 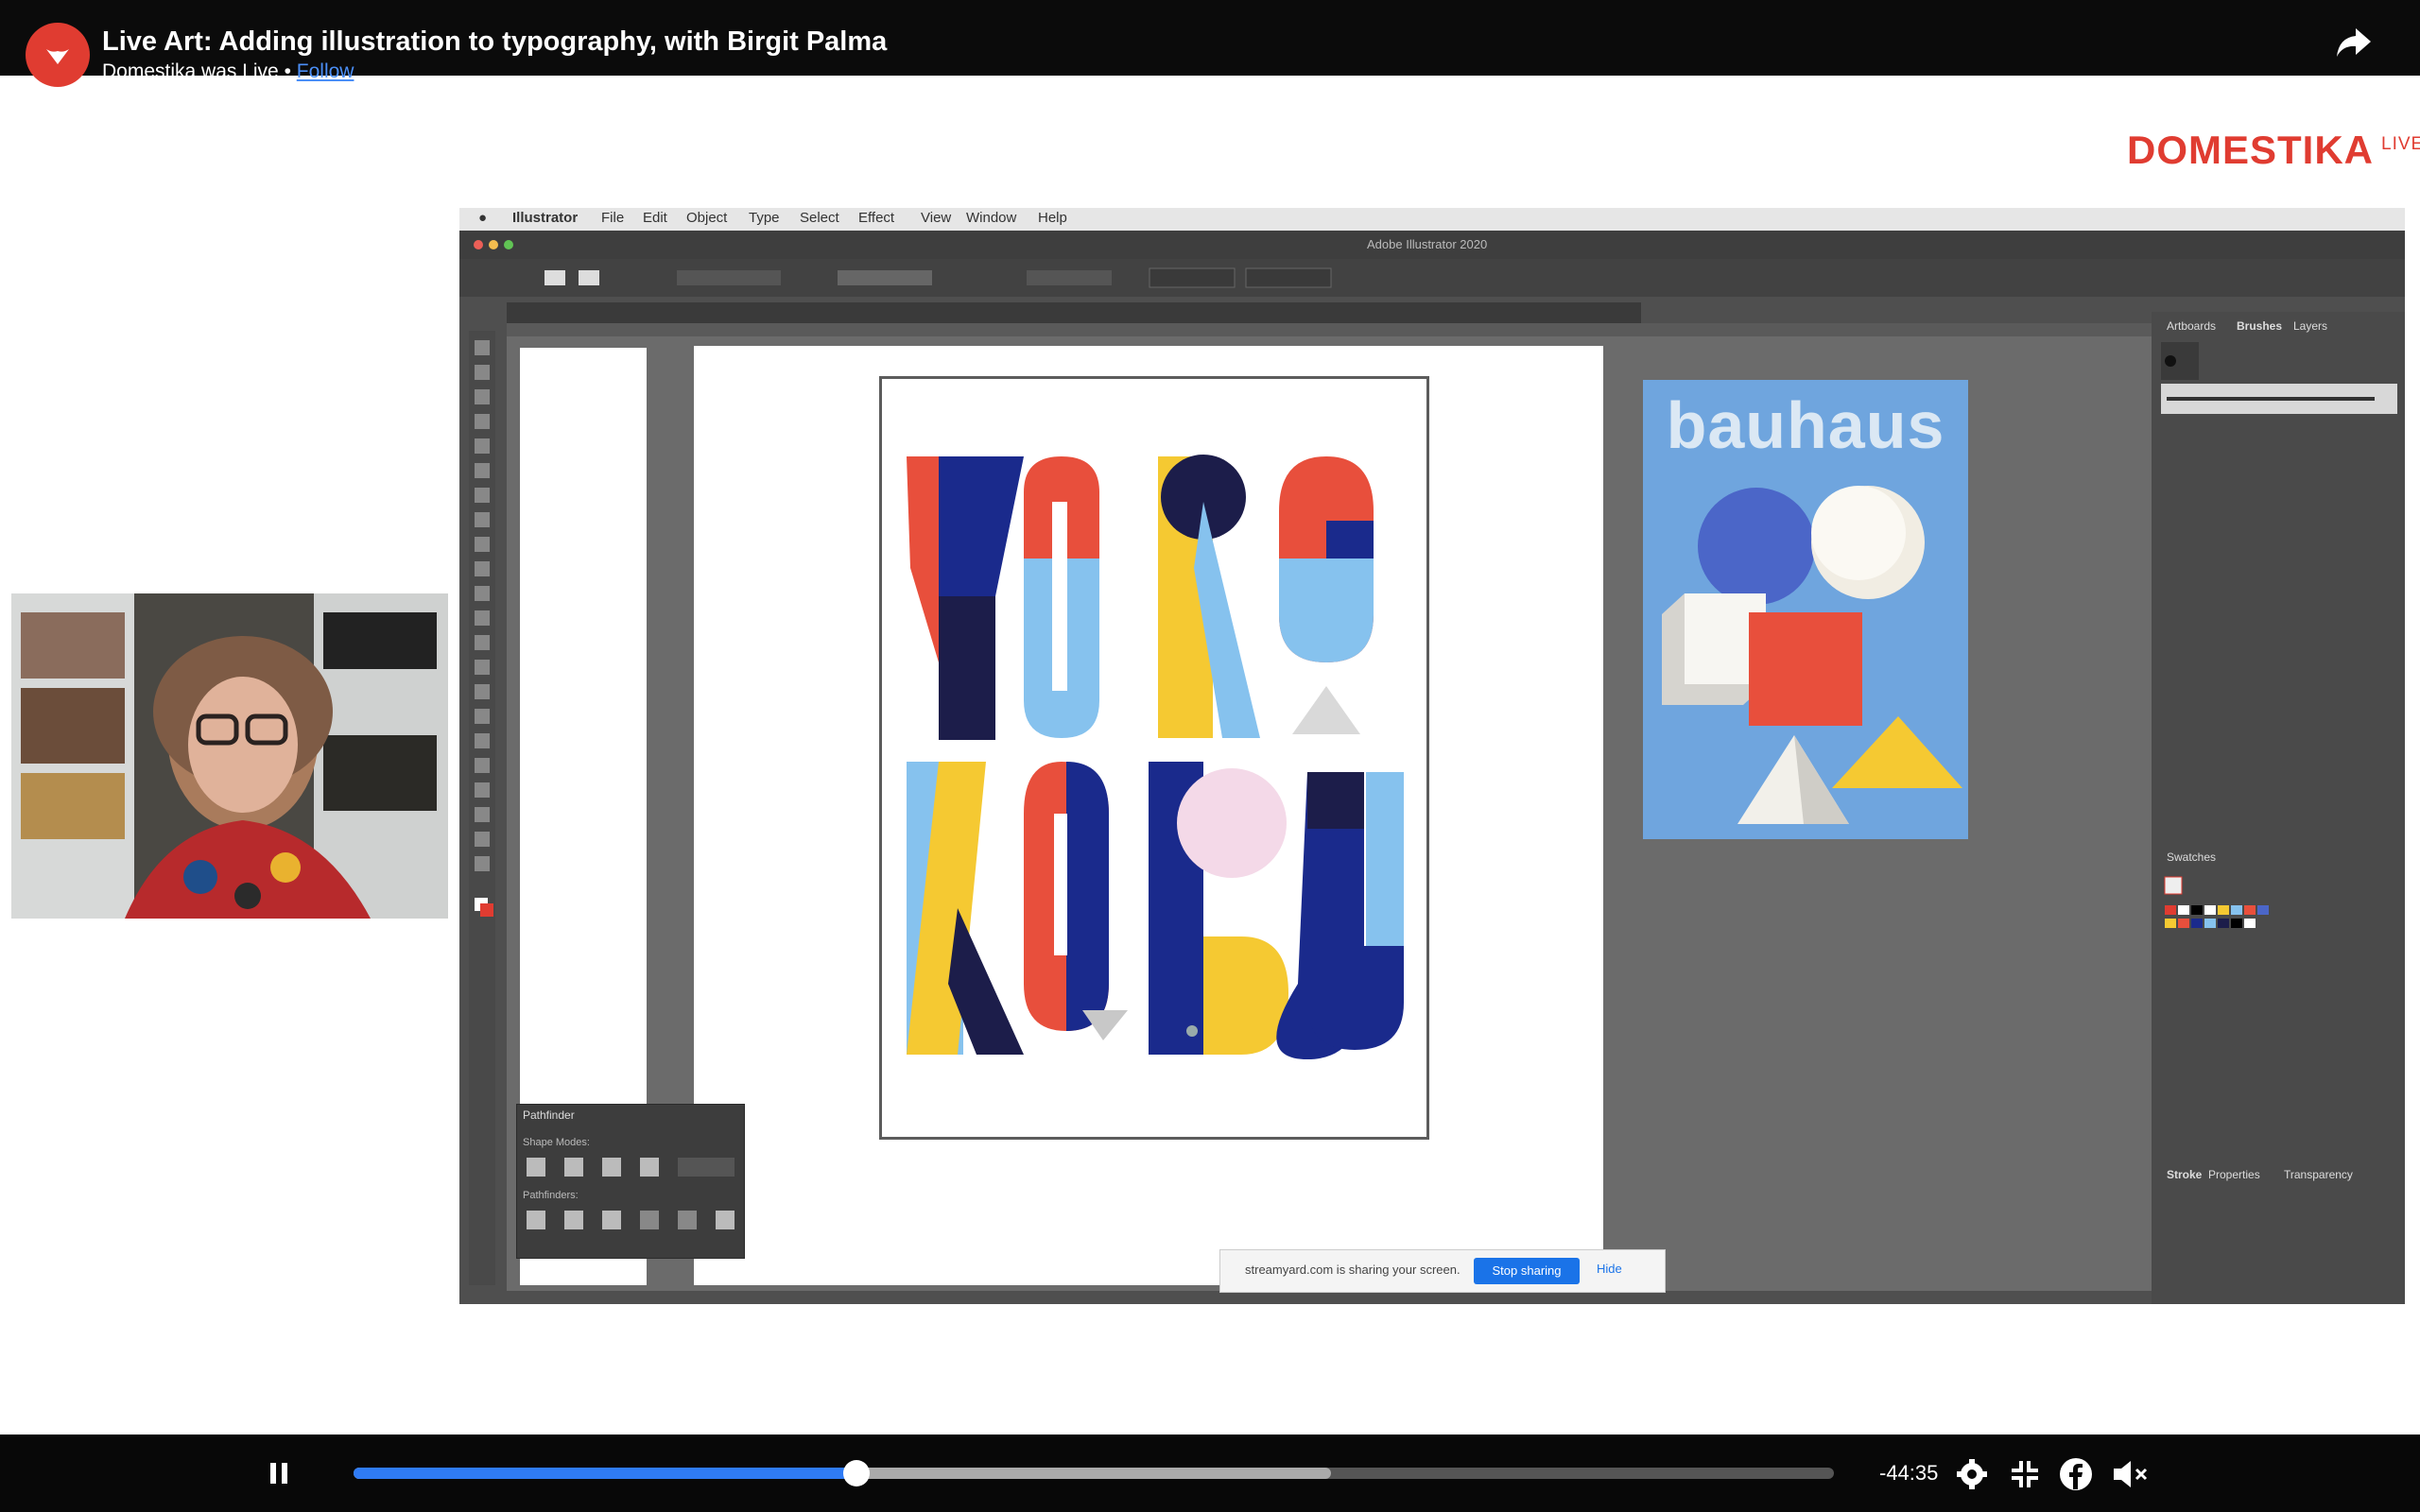 I want to click on live-status: Domestika was Live •, so click(x=196, y=71).